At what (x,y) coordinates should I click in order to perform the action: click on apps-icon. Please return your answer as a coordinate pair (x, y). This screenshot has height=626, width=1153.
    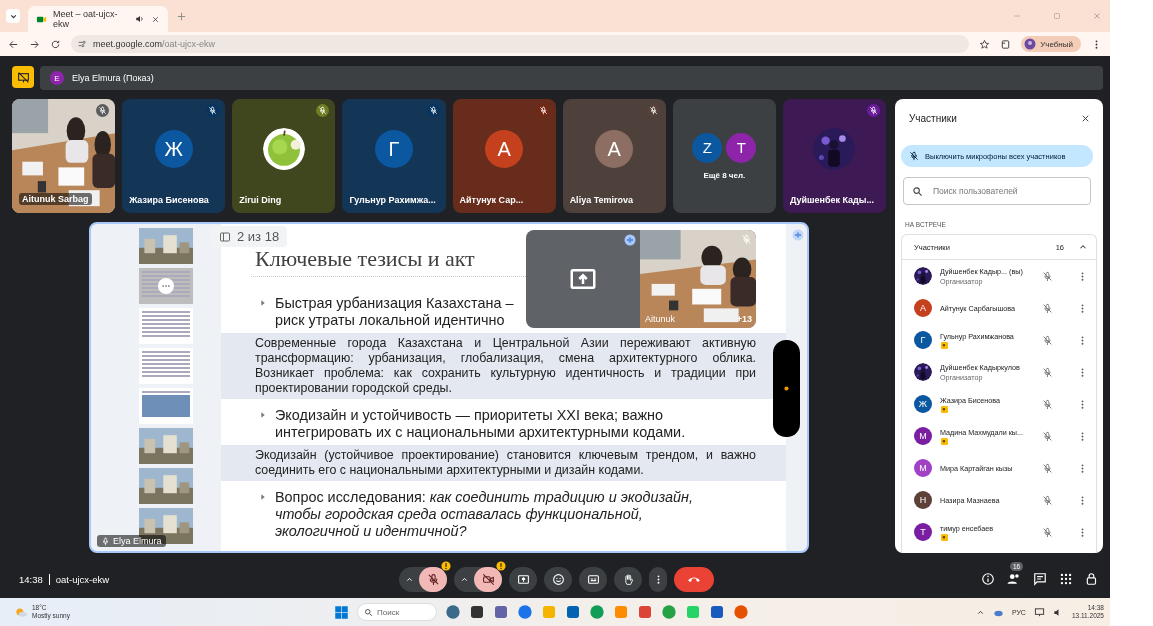
    Looking at the image, I should click on (1066, 579).